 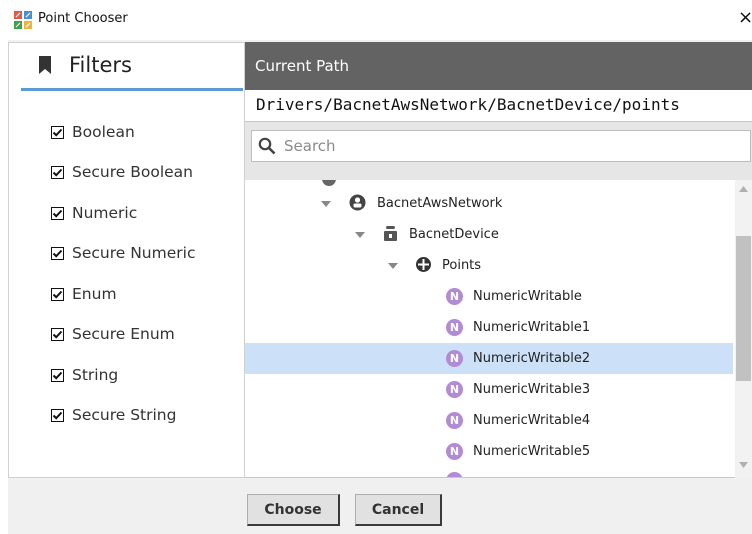 I want to click on tree-node-label: NumericWritable1, so click(x=532, y=327).